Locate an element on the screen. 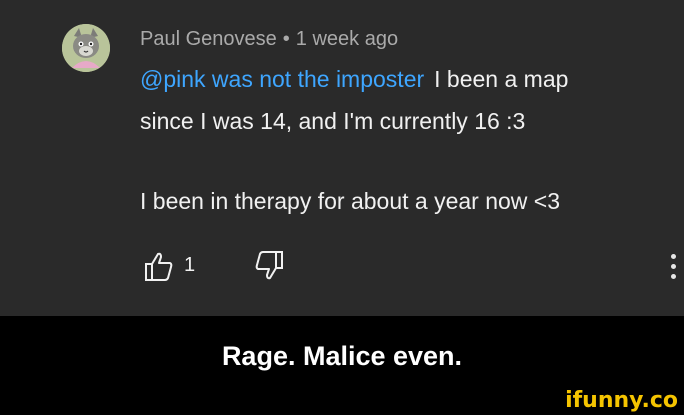 This screenshot has height=415, width=684. thumbs-up-icon is located at coordinates (159, 266).